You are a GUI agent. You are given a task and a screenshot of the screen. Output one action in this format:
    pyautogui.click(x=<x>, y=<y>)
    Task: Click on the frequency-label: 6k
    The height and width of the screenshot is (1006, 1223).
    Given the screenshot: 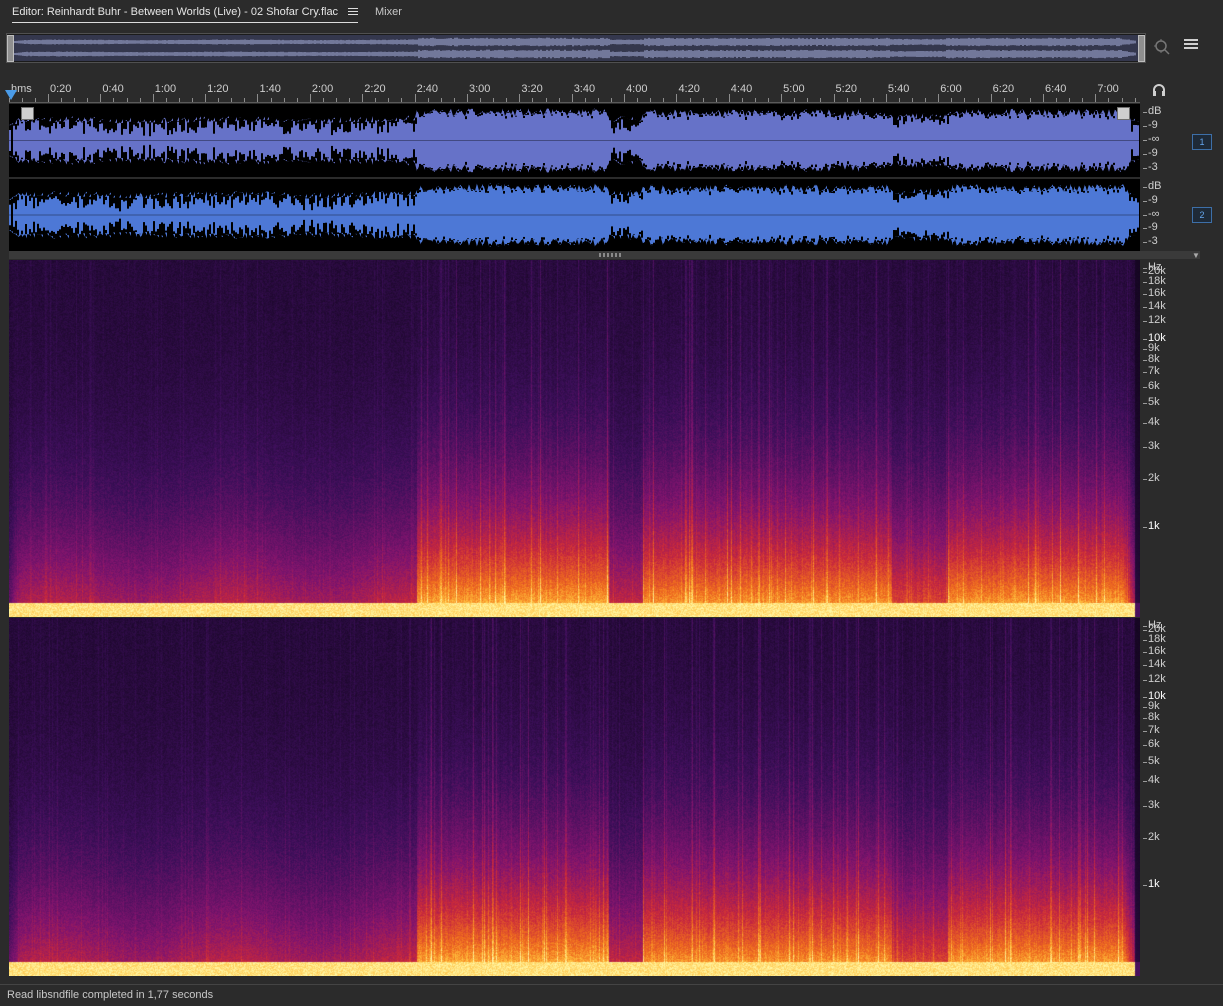 What is the action you would take?
    pyautogui.click(x=1154, y=386)
    